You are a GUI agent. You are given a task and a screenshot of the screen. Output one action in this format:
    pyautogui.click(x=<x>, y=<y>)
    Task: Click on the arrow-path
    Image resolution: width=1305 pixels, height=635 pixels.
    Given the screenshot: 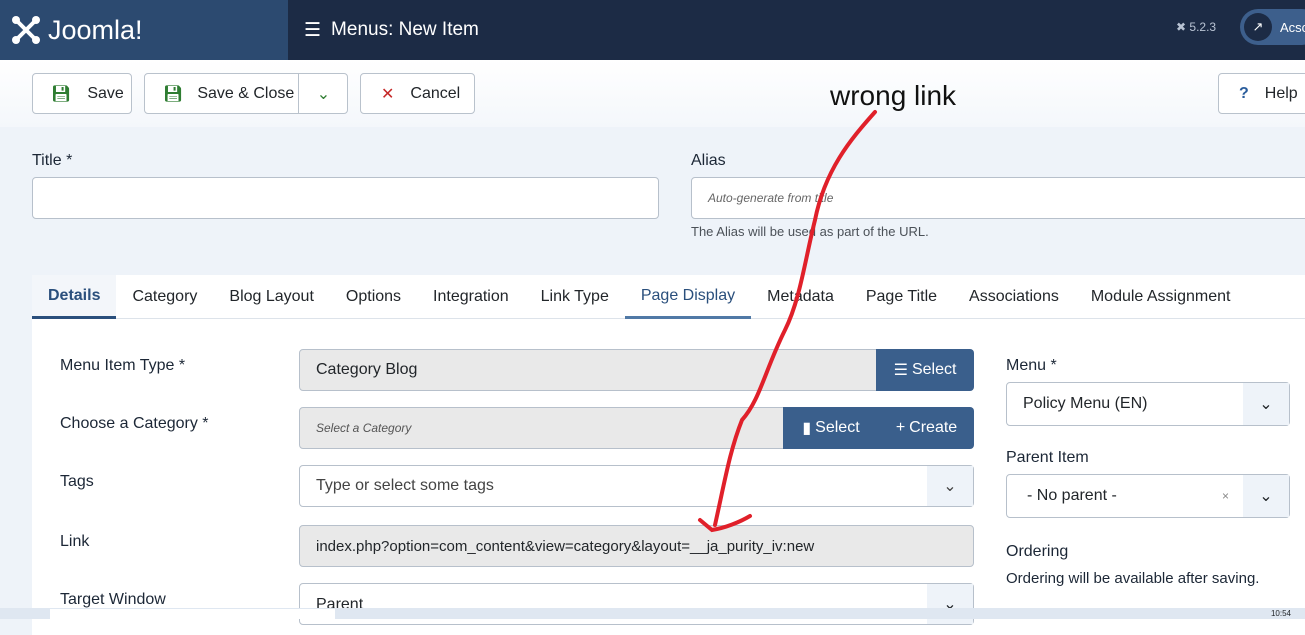 What is the action you would take?
    pyautogui.click(x=787, y=321)
    